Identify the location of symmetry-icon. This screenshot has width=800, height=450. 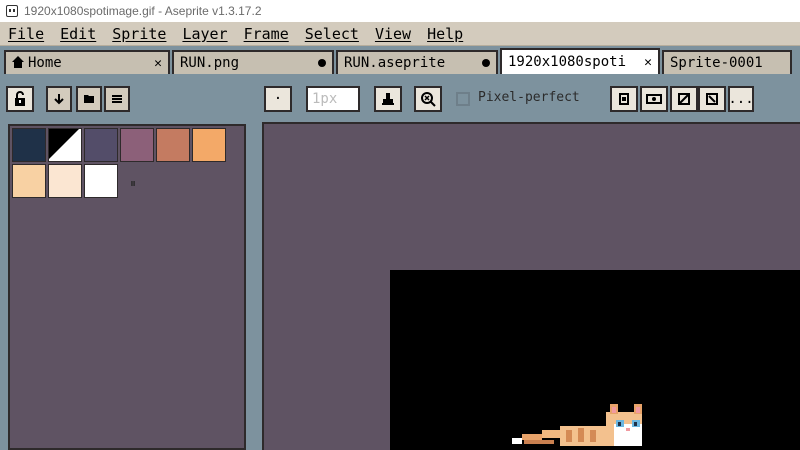
(428, 99).